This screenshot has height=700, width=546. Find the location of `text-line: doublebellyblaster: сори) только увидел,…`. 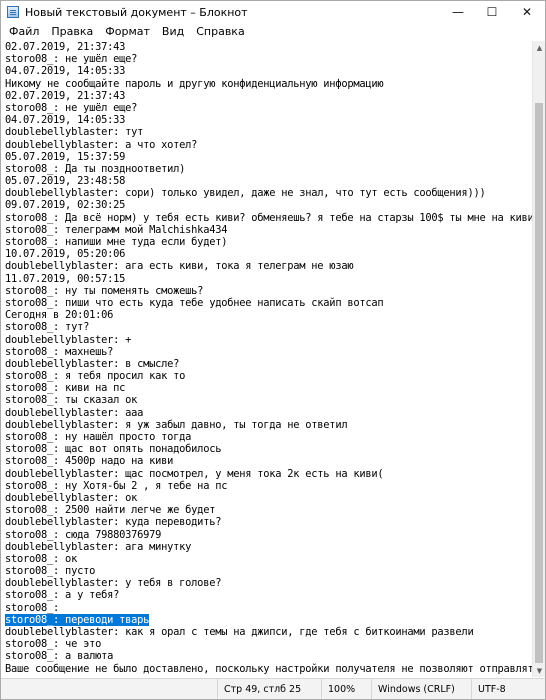

text-line: doublebellyblaster: сори) только увидел,… is located at coordinates (268, 193).